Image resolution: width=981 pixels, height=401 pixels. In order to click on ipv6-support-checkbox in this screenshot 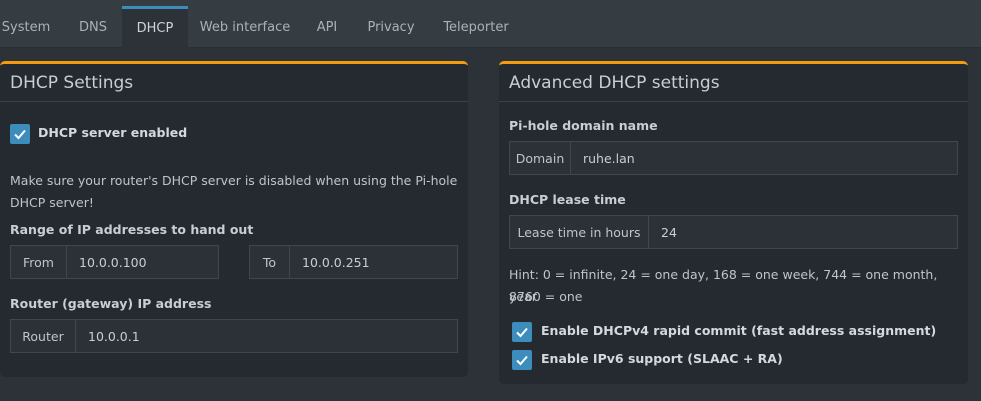, I will do `click(522, 360)`.